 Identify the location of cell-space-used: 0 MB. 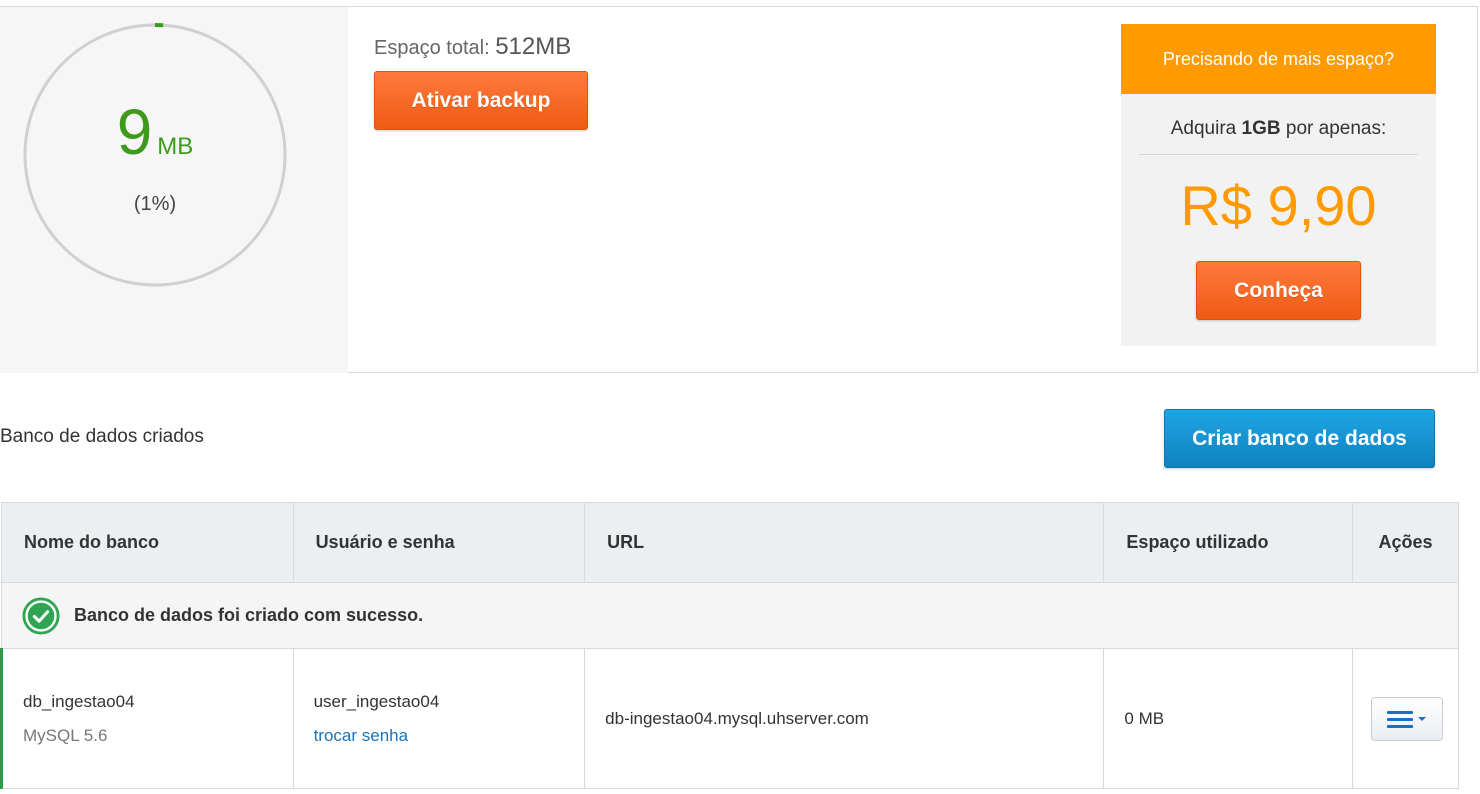
(1228, 718).